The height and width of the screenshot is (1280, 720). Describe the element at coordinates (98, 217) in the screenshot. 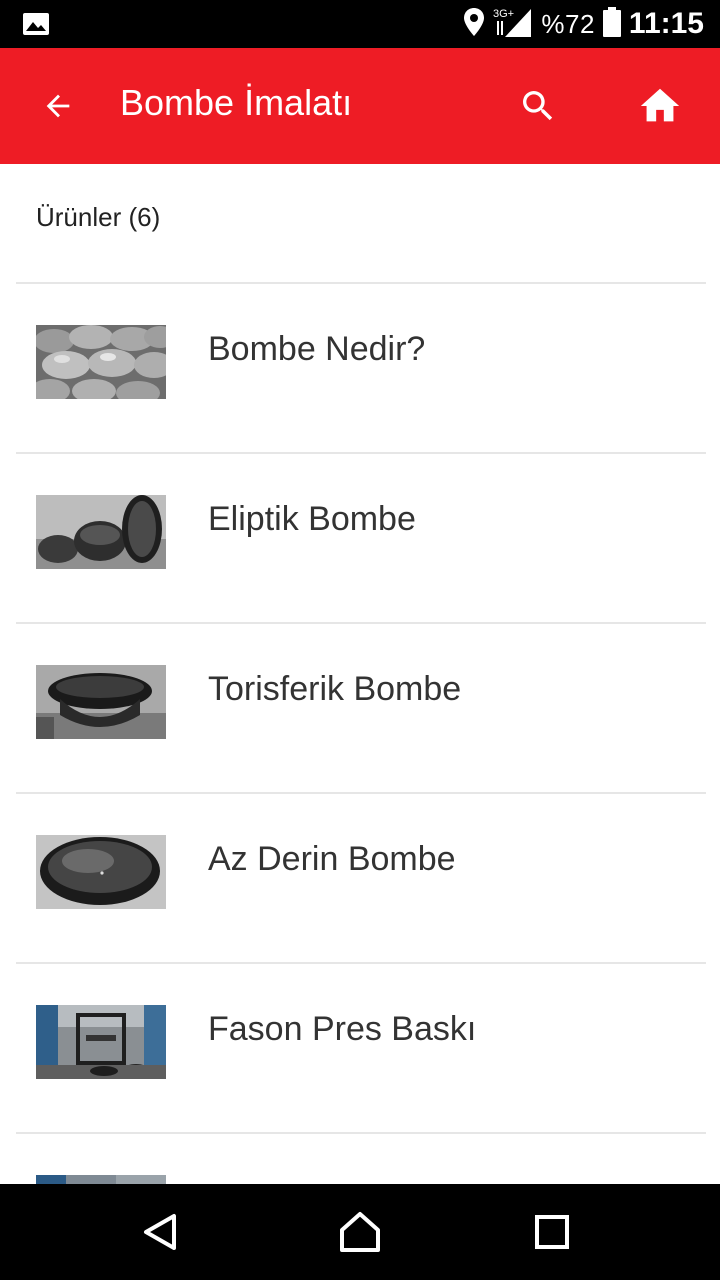

I see `products-section-header: Ürünler (6)` at that location.